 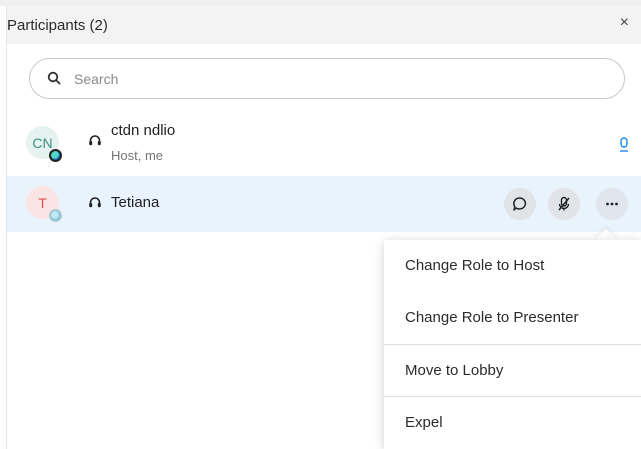 I want to click on panel-title: Participants (2), so click(x=57, y=25).